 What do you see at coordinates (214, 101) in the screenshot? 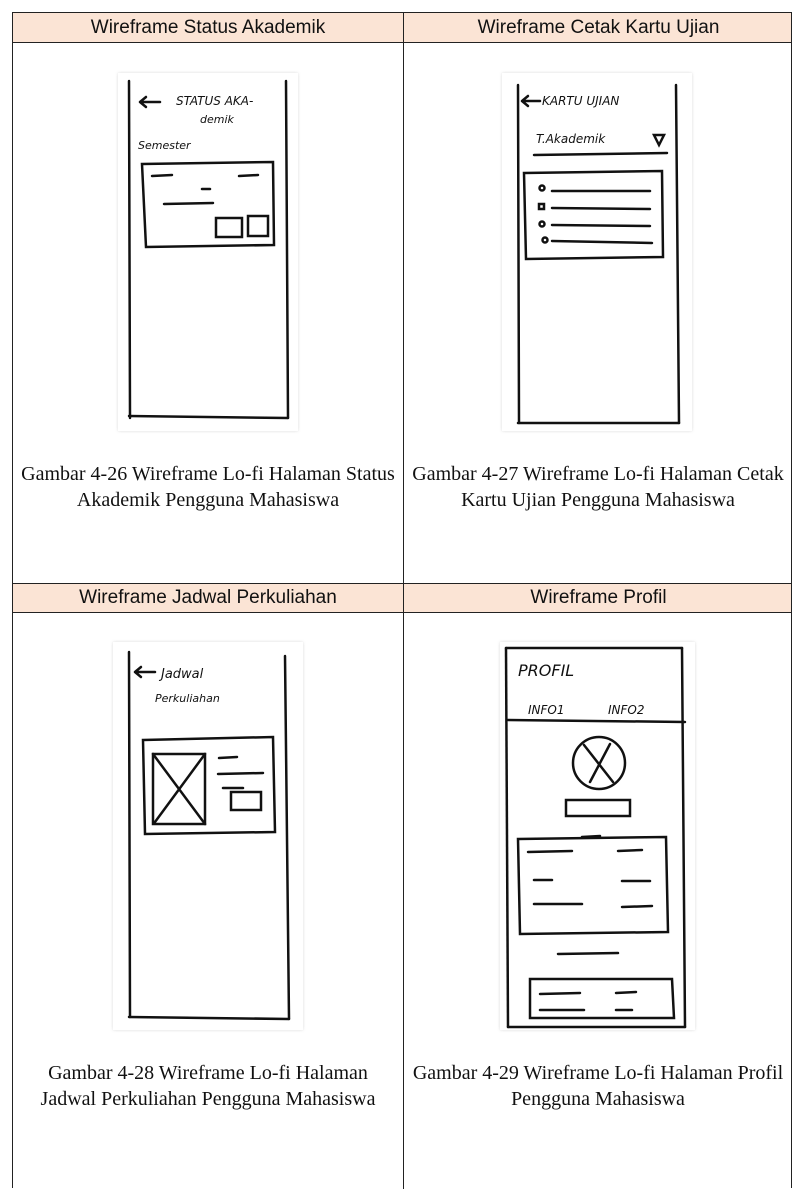
I see `sketch-status-title-1: STATUS AKA-` at bounding box center [214, 101].